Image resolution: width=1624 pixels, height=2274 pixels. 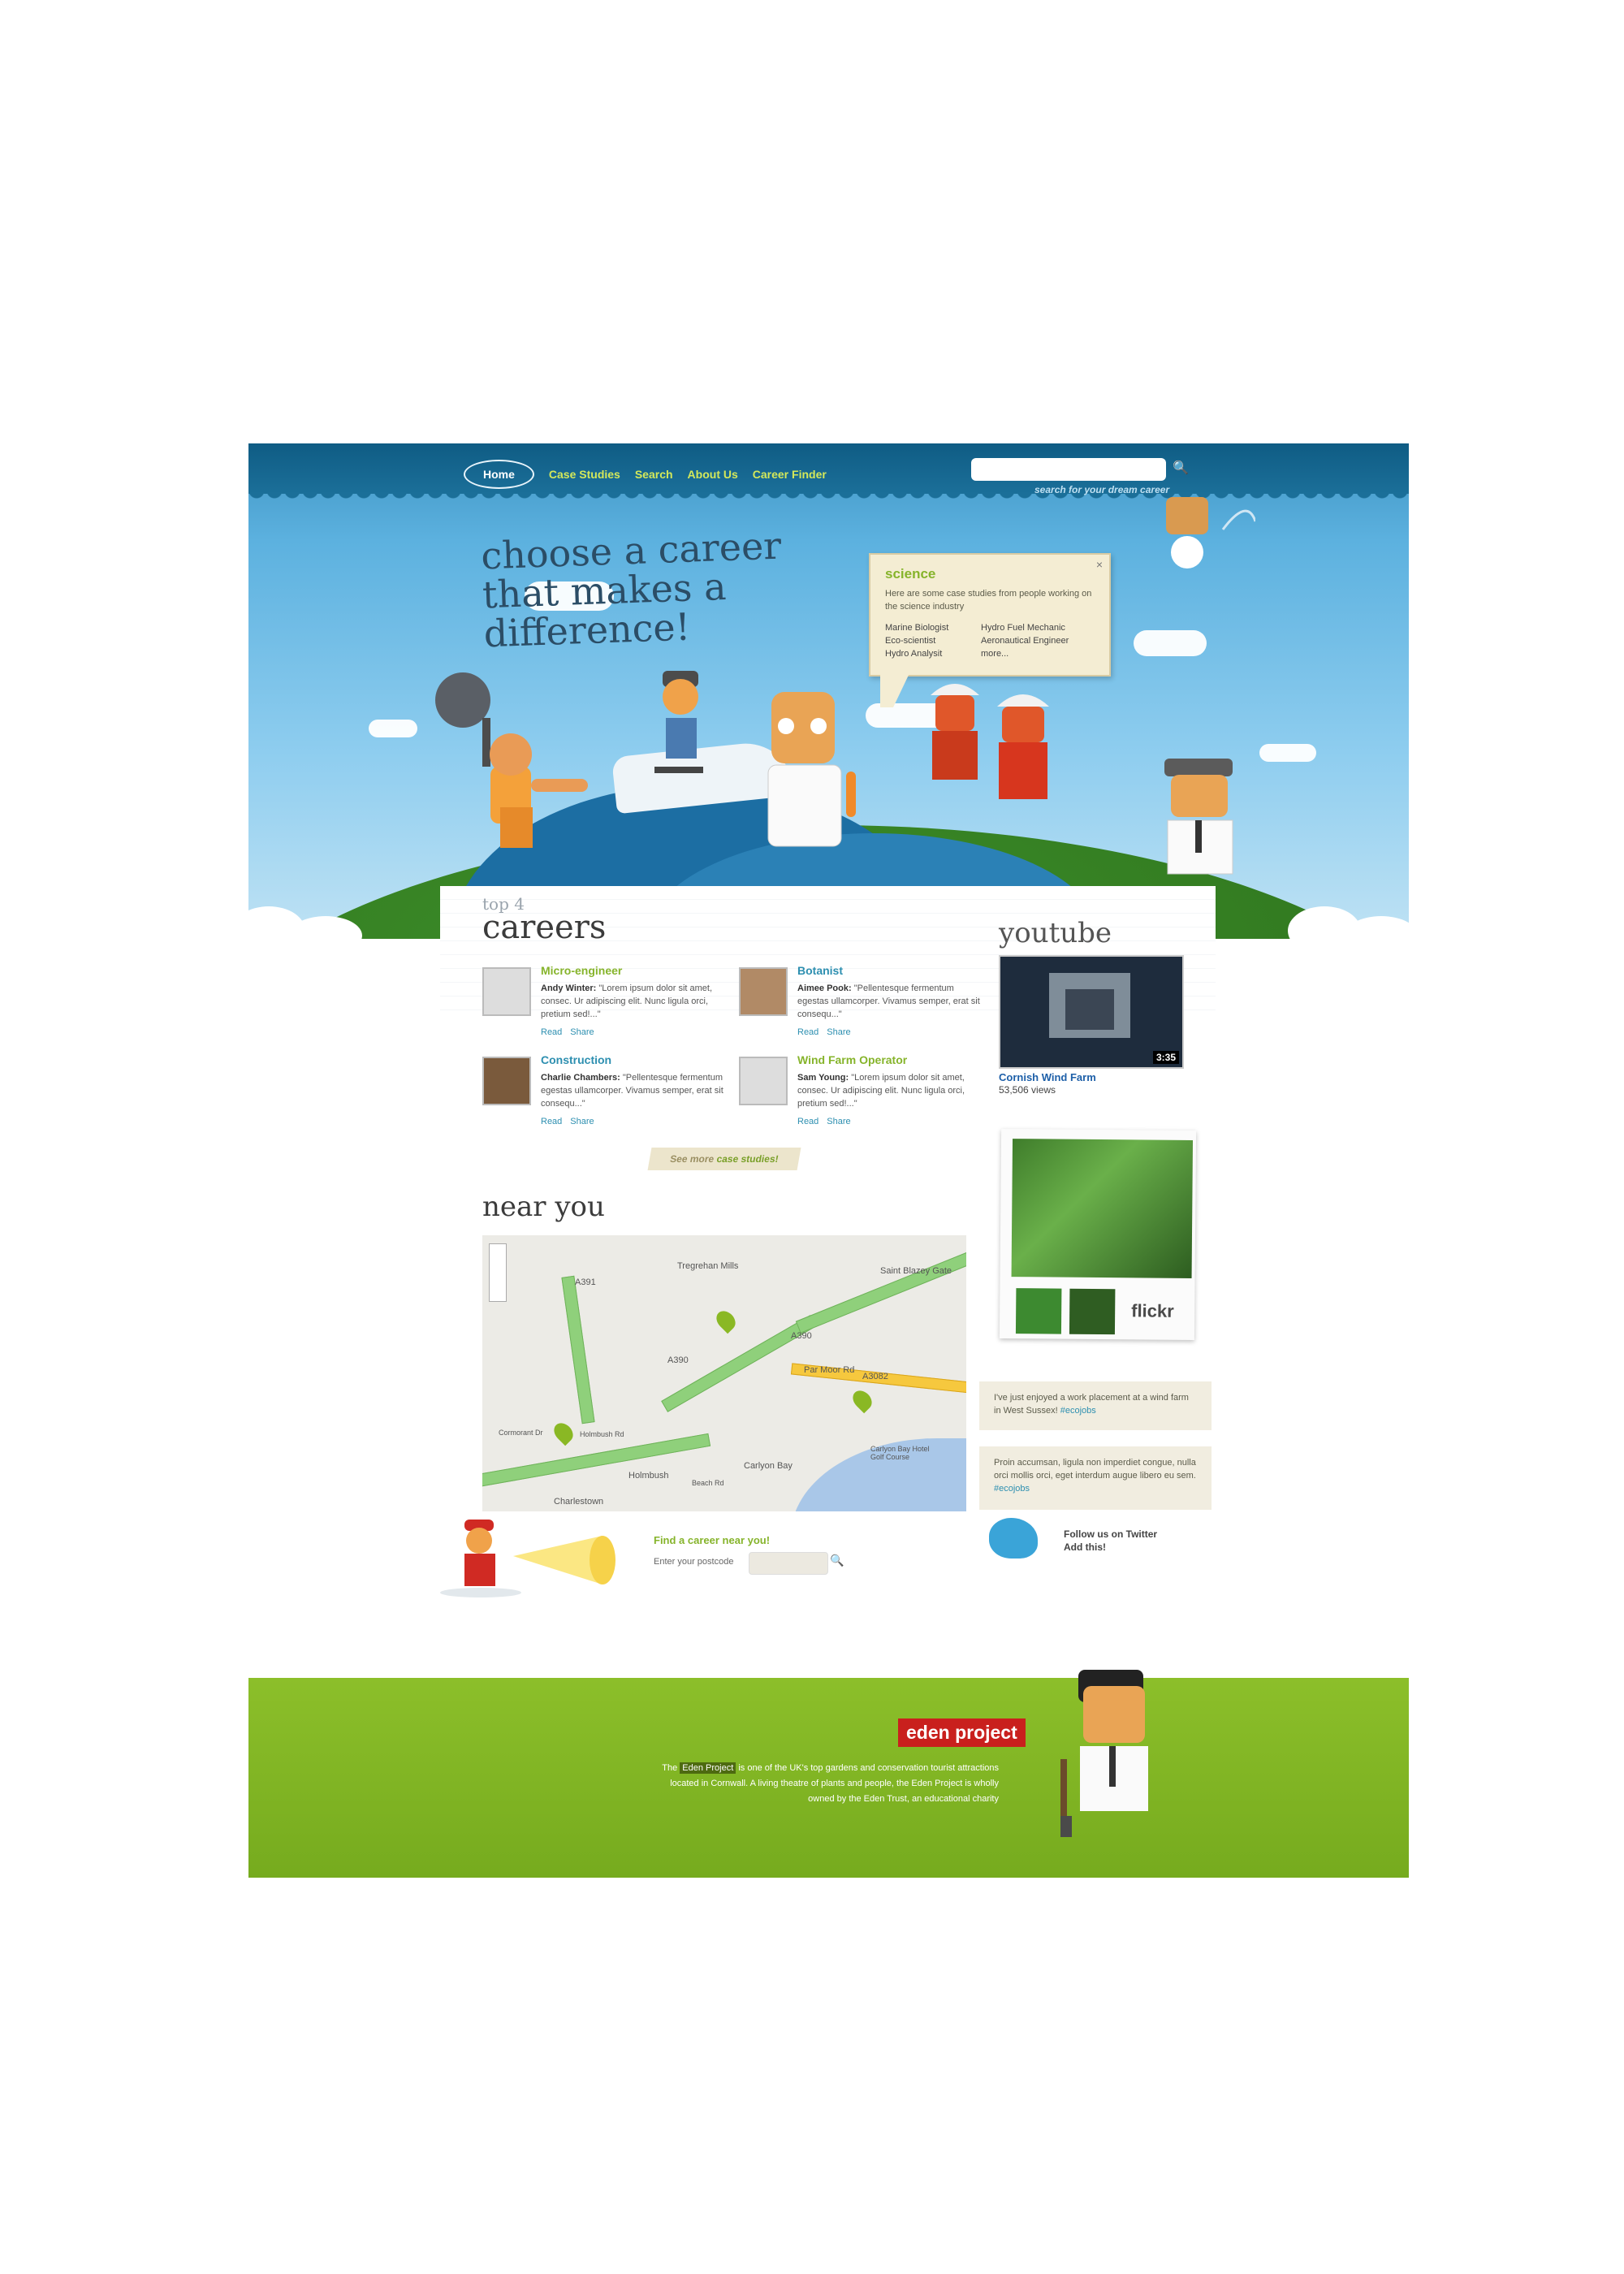 I want to click on map-zoom-control, so click(x=498, y=1272).